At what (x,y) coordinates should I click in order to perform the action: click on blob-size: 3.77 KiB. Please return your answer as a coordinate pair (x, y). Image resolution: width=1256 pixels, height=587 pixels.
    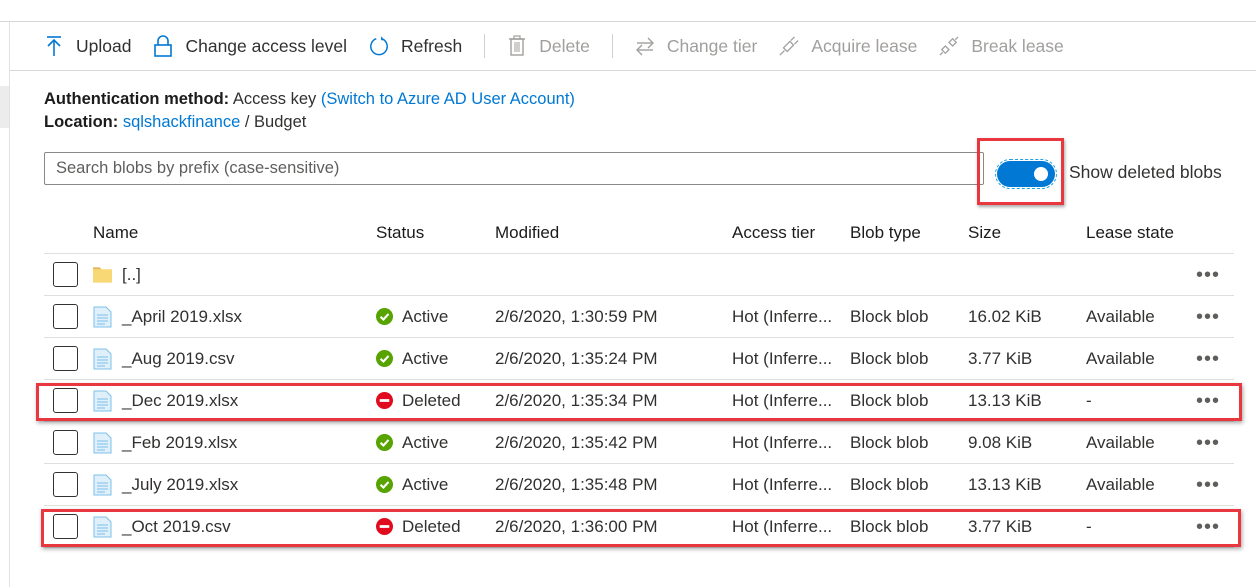
    Looking at the image, I should click on (1000, 358).